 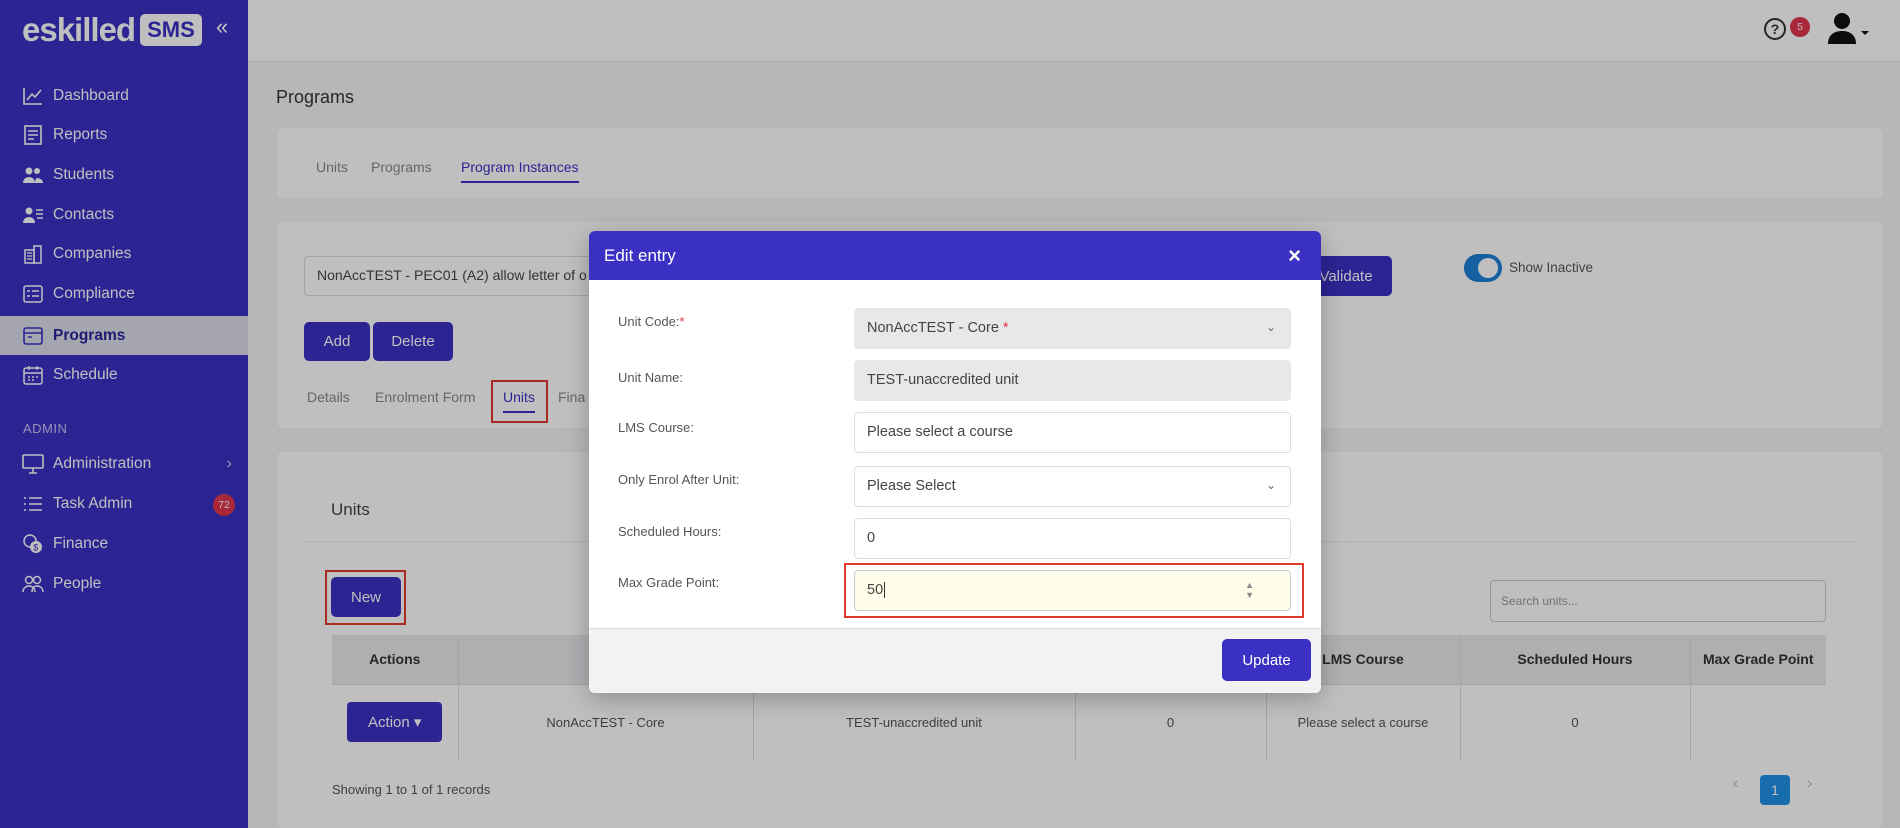 I want to click on modal-title: Edit entry, so click(x=640, y=255).